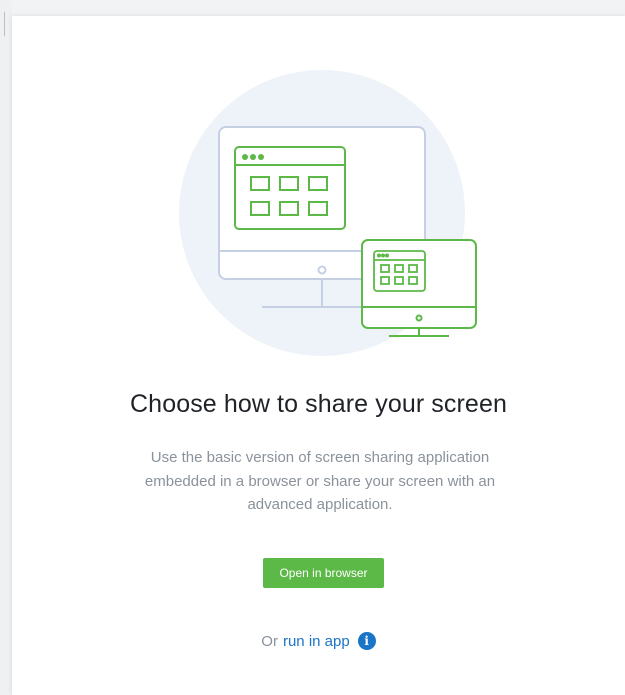  I want to click on run-in-app-link: run in app, so click(316, 641).